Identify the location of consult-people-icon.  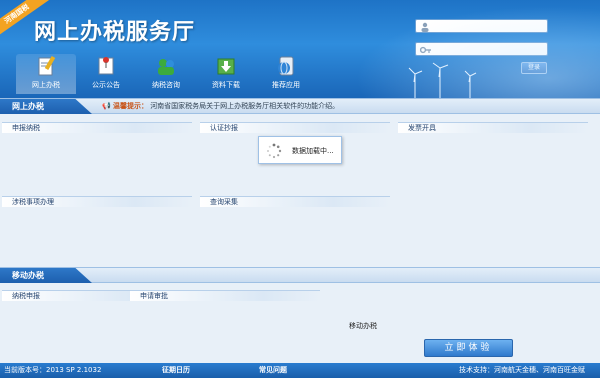
(166, 67).